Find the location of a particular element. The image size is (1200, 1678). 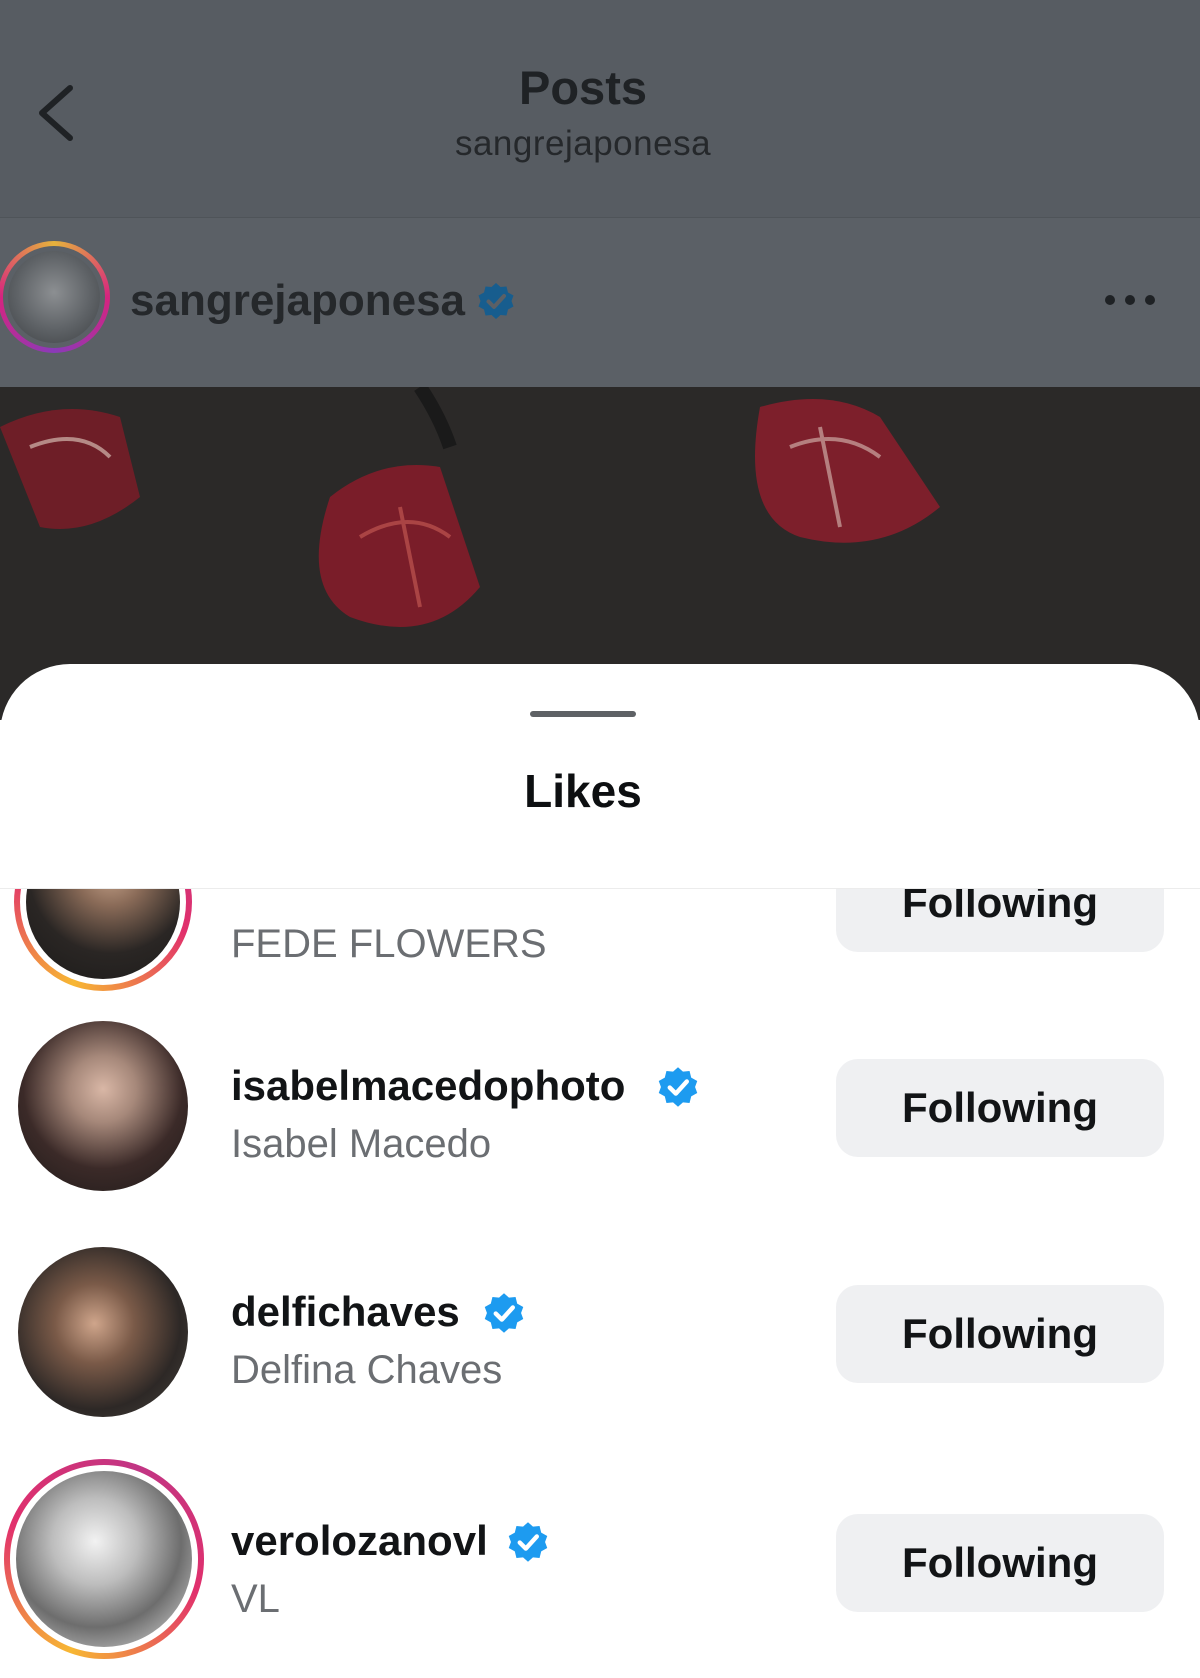

full-name: Delfina Chaves is located at coordinates (367, 1370).